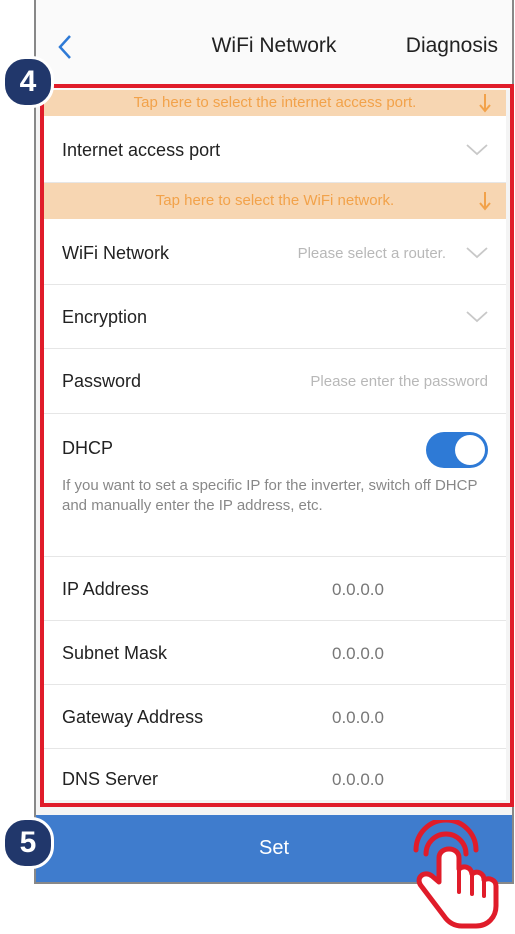 This screenshot has width=515, height=934. I want to click on subnet-mask-field: Subnet Mask 0.0.0.0, so click(275, 653).